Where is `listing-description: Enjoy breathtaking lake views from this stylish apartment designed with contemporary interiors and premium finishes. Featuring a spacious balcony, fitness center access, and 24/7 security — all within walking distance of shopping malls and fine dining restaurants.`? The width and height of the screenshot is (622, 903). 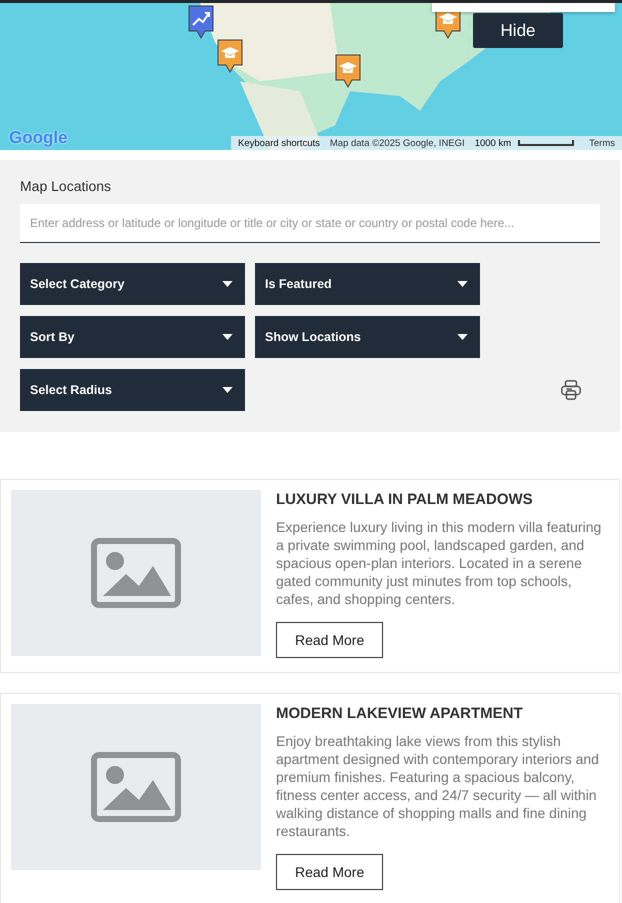
listing-description: Enjoy breathtaking lake views from this stylish apartment designed with contemporary interiors and premium finishes. Featuring a spacious balcony, fitness center access, and 24/7 security — all within walking distance of shopping malls and fine dining restaurants. is located at coordinates (438, 786).